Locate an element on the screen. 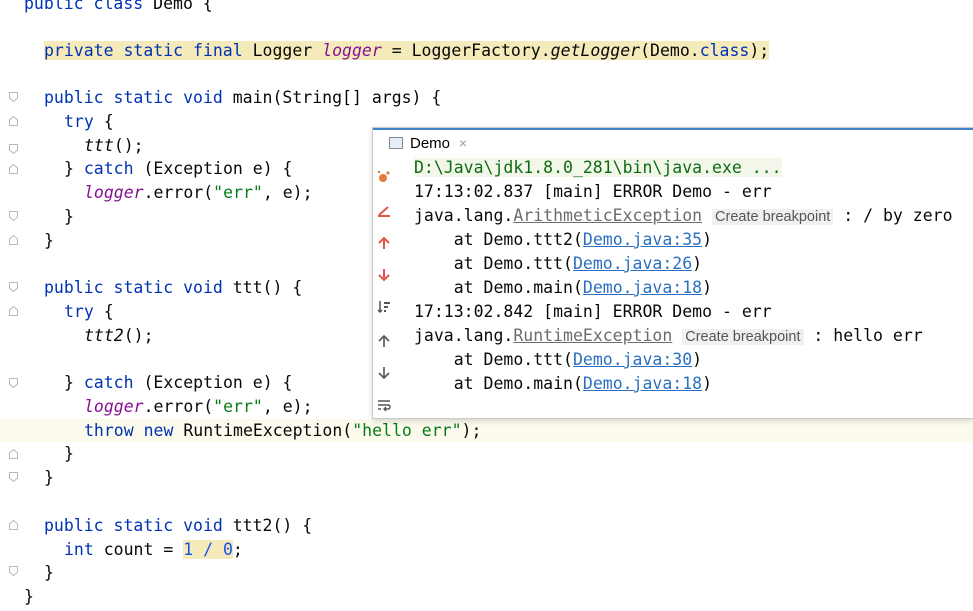  code-token: "hello err" is located at coordinates (407, 430).